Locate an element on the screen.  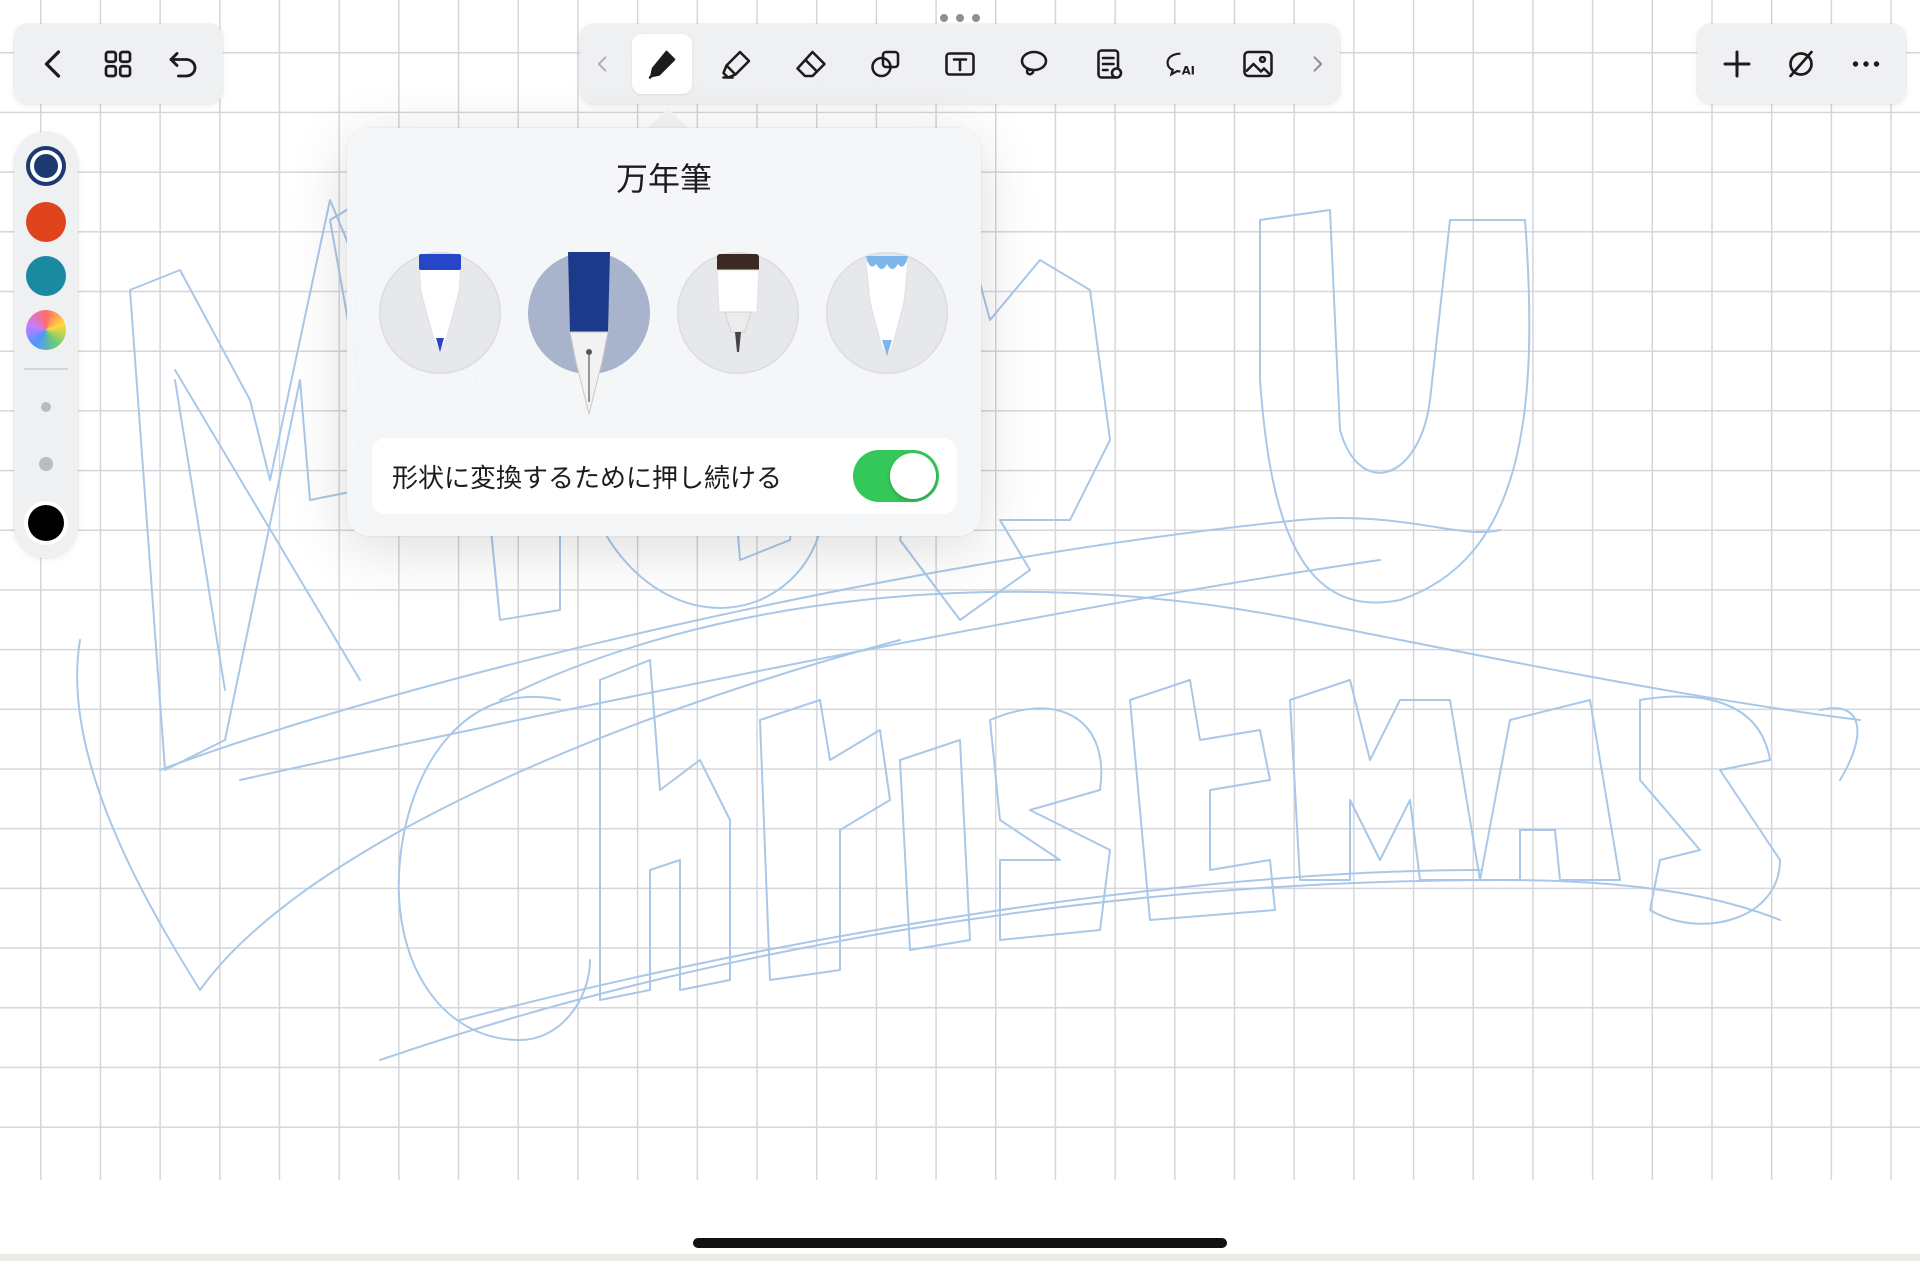
tool-eraser is located at coordinates (811, 64).